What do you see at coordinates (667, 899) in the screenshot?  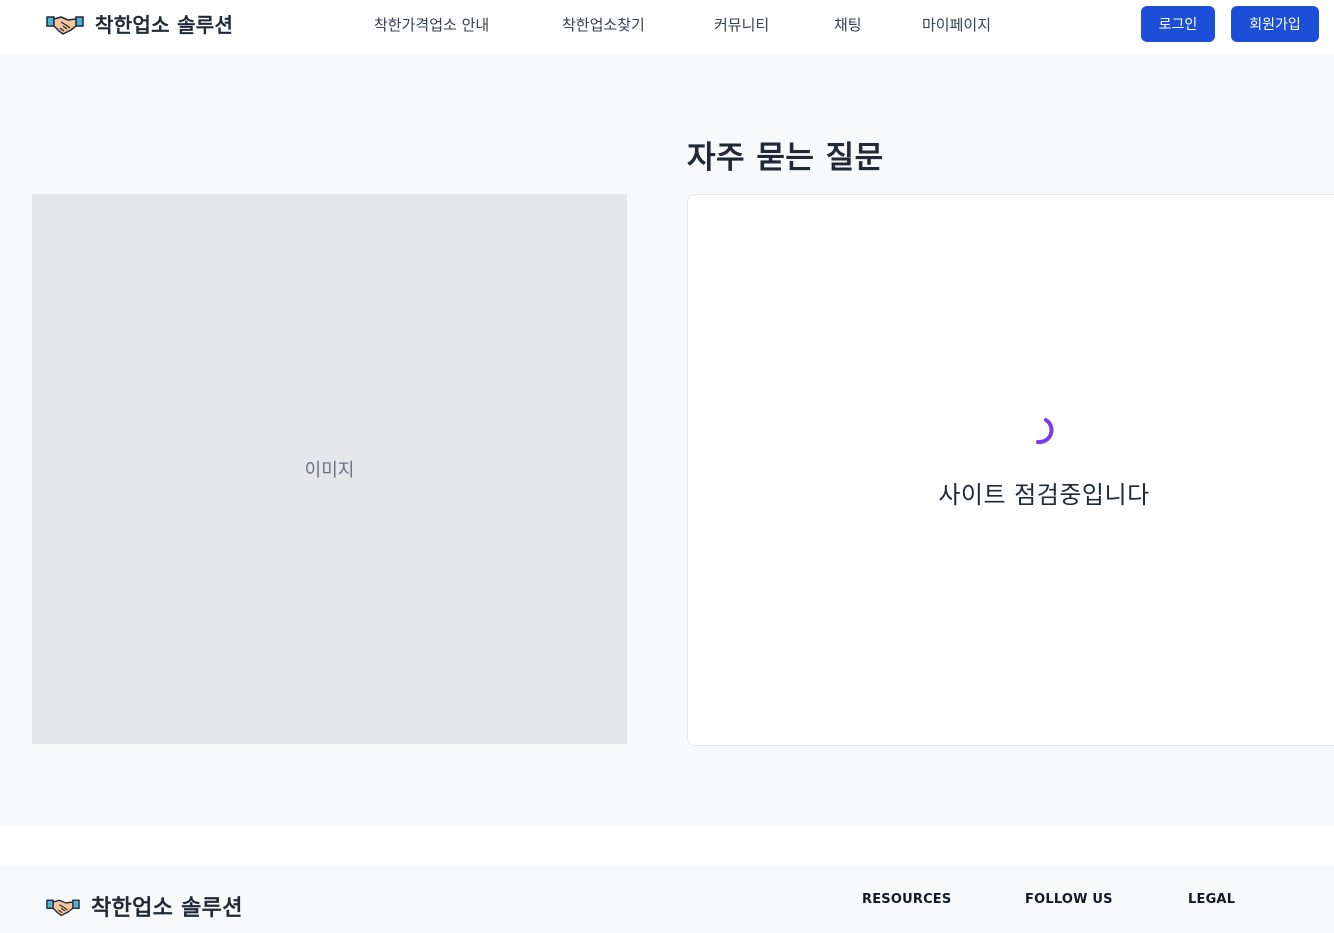 I see `footer: 착한업소 솔루션 RESOURCES FOLLOW US LEGAL` at bounding box center [667, 899].